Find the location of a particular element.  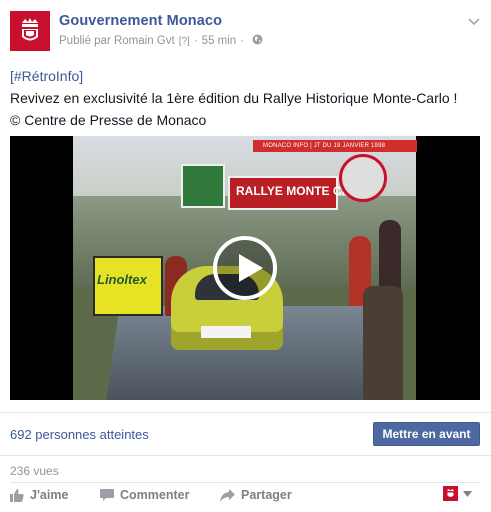

post-meta: Publié par Romain Gvt [?] · 55 min · is located at coordinates (161, 41).